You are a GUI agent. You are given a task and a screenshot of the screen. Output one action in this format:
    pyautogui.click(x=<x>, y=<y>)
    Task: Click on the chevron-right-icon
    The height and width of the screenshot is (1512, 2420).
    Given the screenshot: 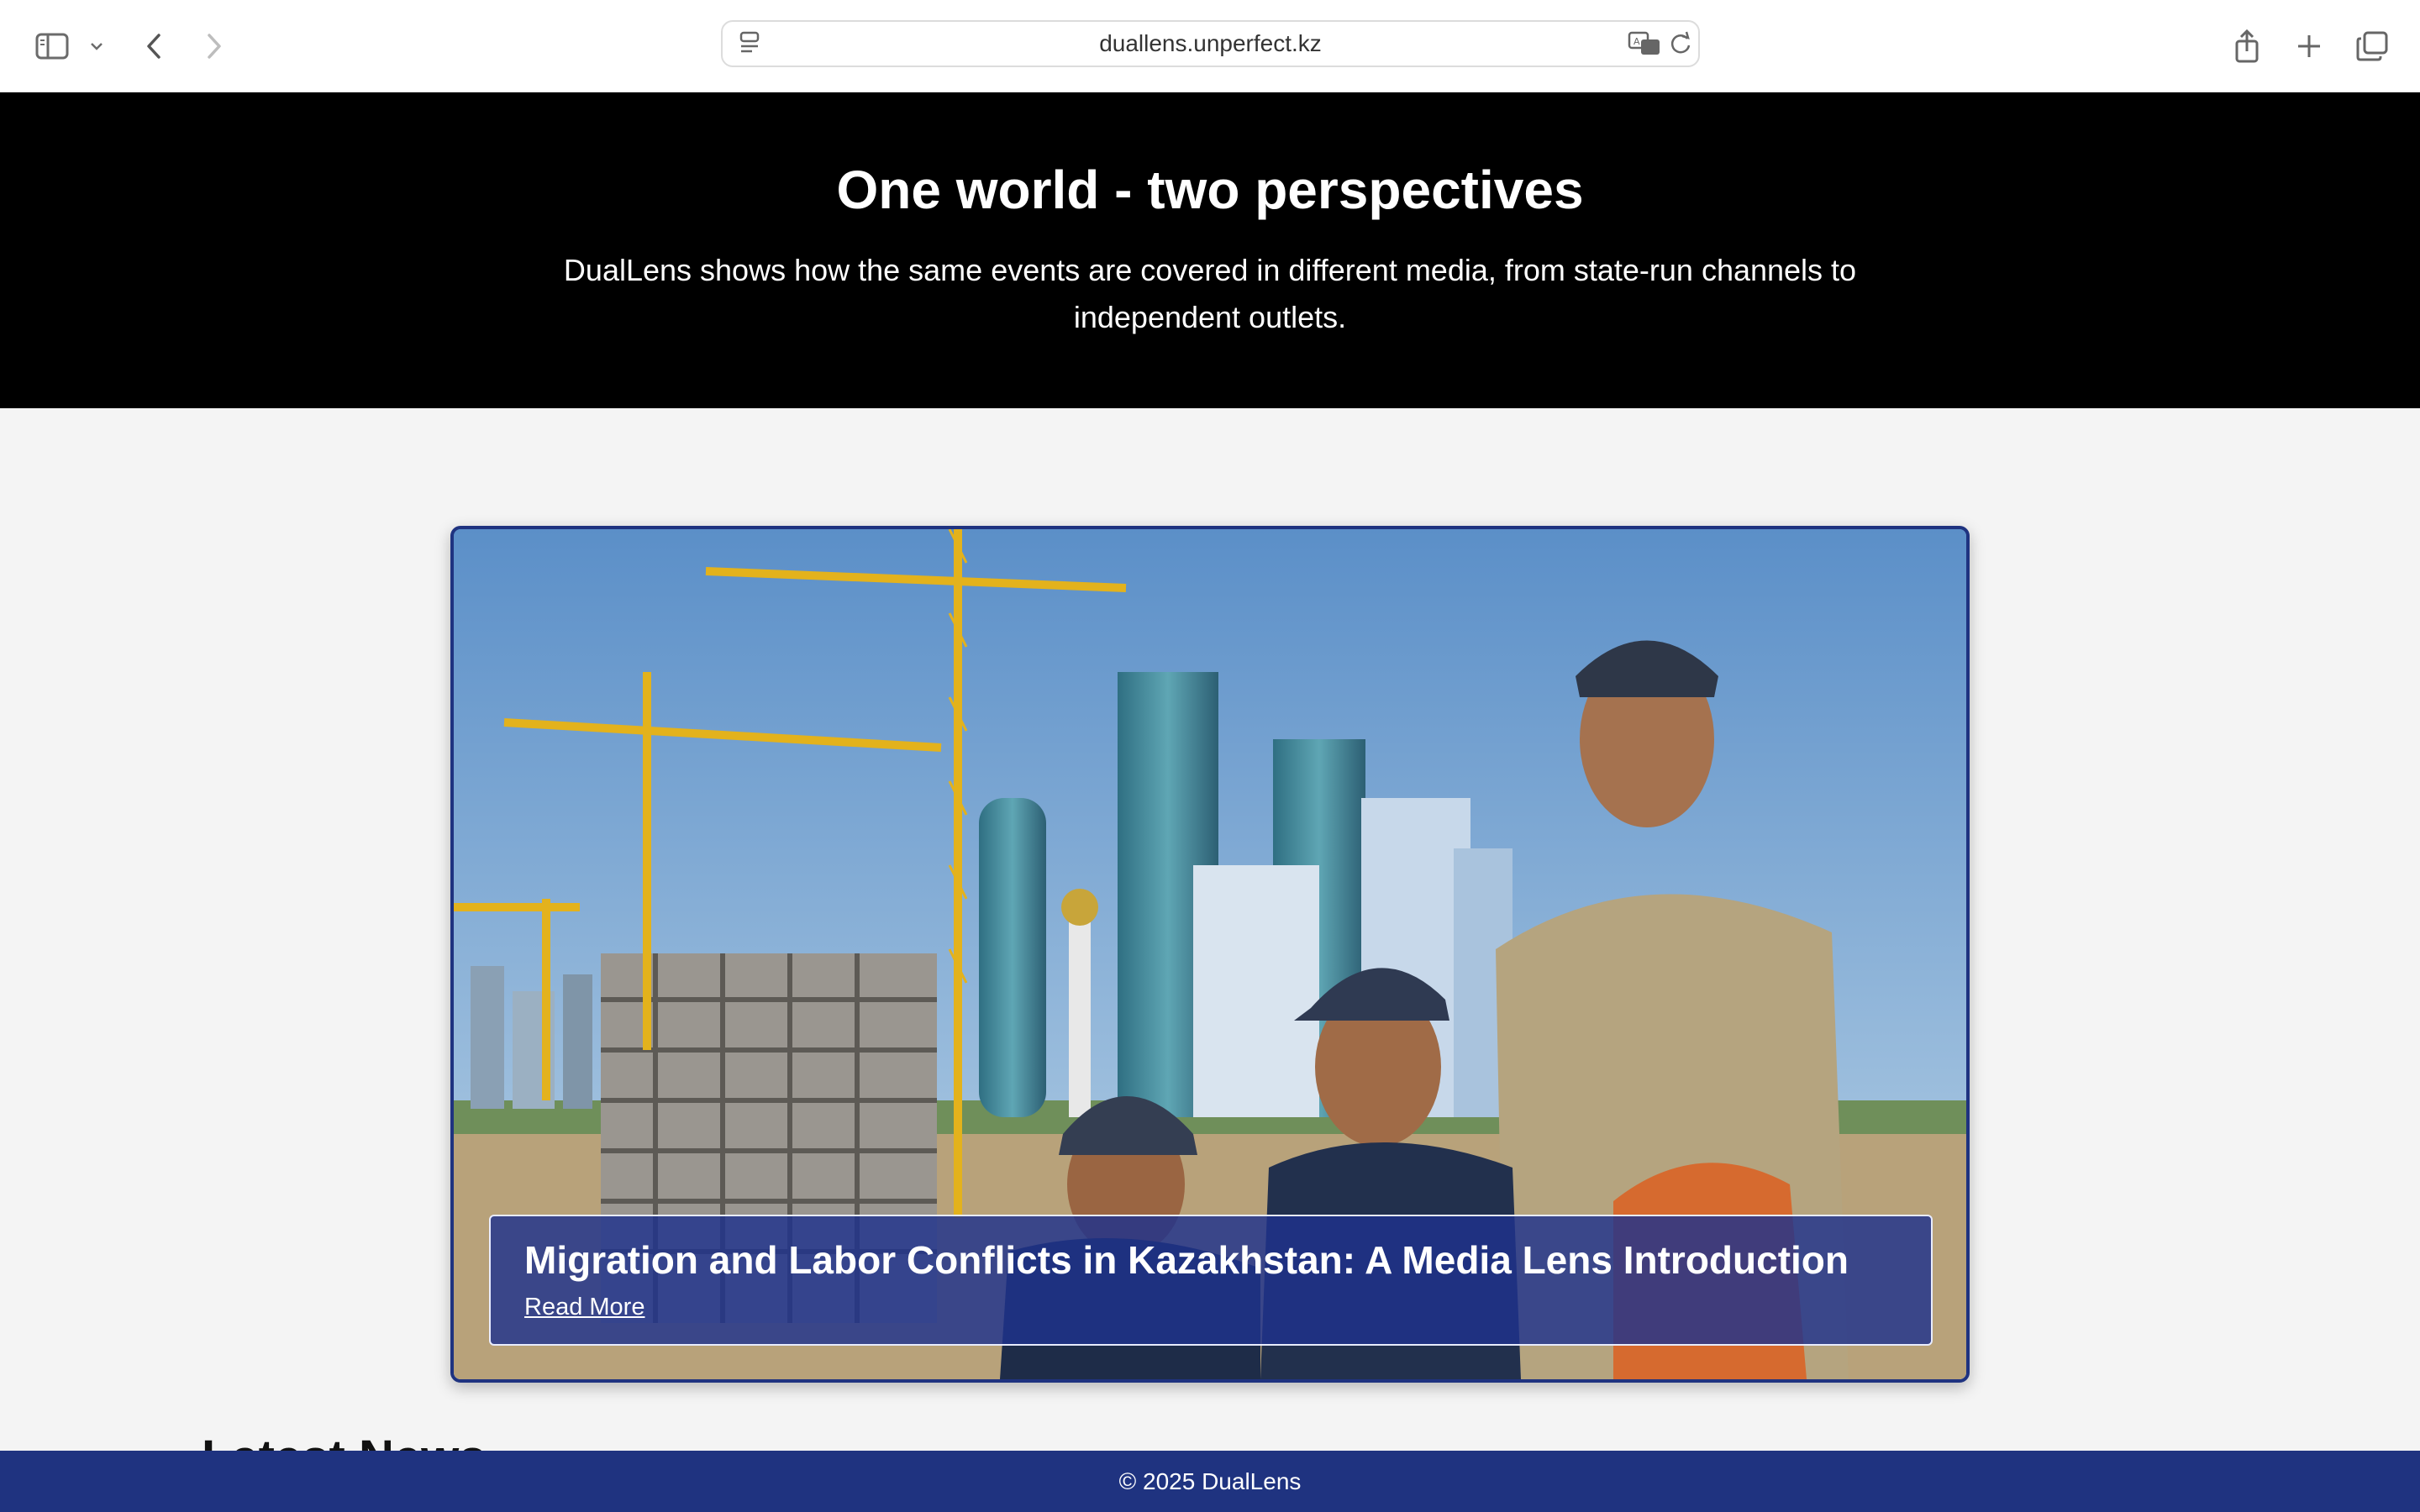 What is the action you would take?
    pyautogui.click(x=214, y=46)
    